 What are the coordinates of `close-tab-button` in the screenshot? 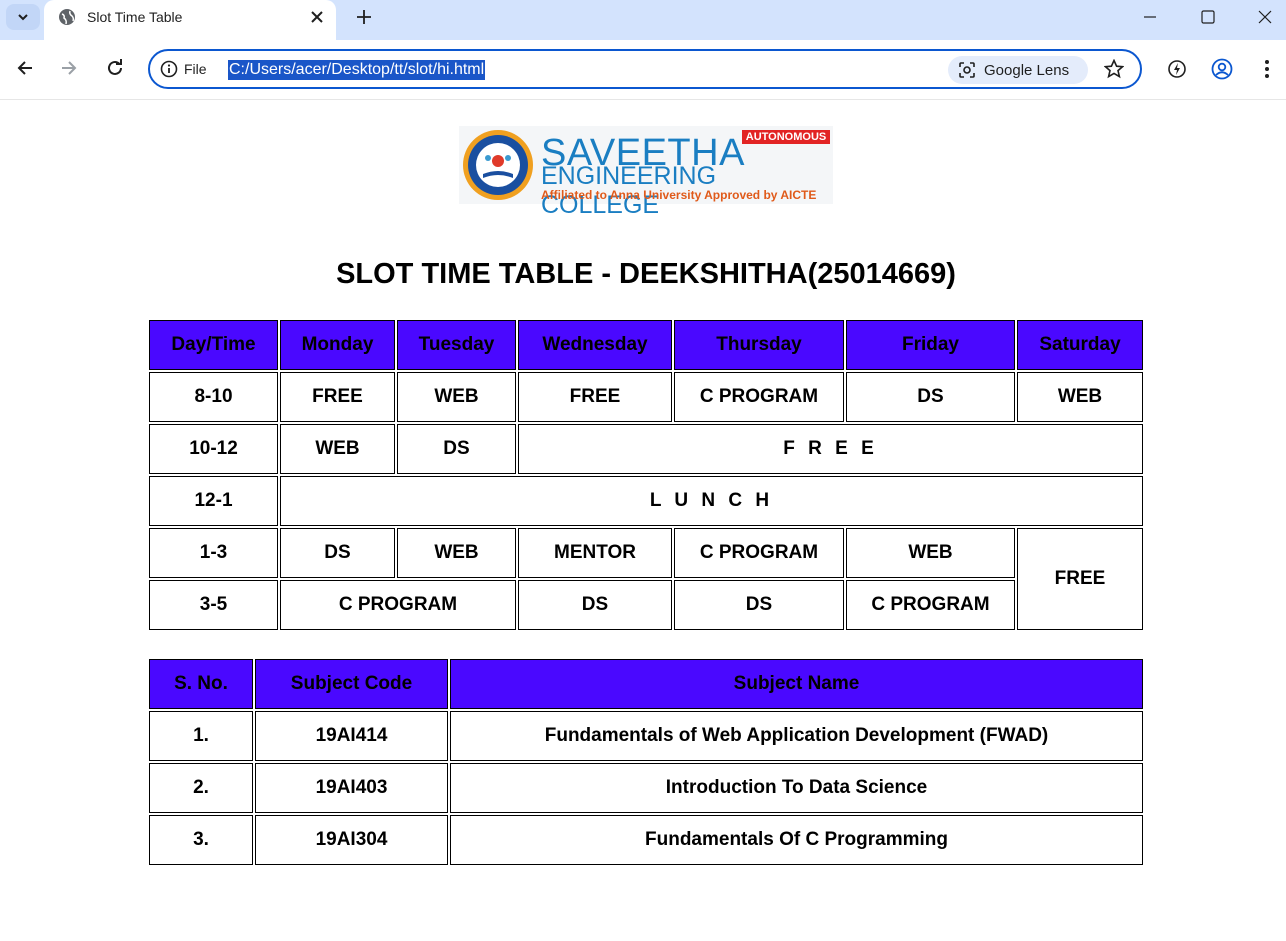 It's located at (317, 17).